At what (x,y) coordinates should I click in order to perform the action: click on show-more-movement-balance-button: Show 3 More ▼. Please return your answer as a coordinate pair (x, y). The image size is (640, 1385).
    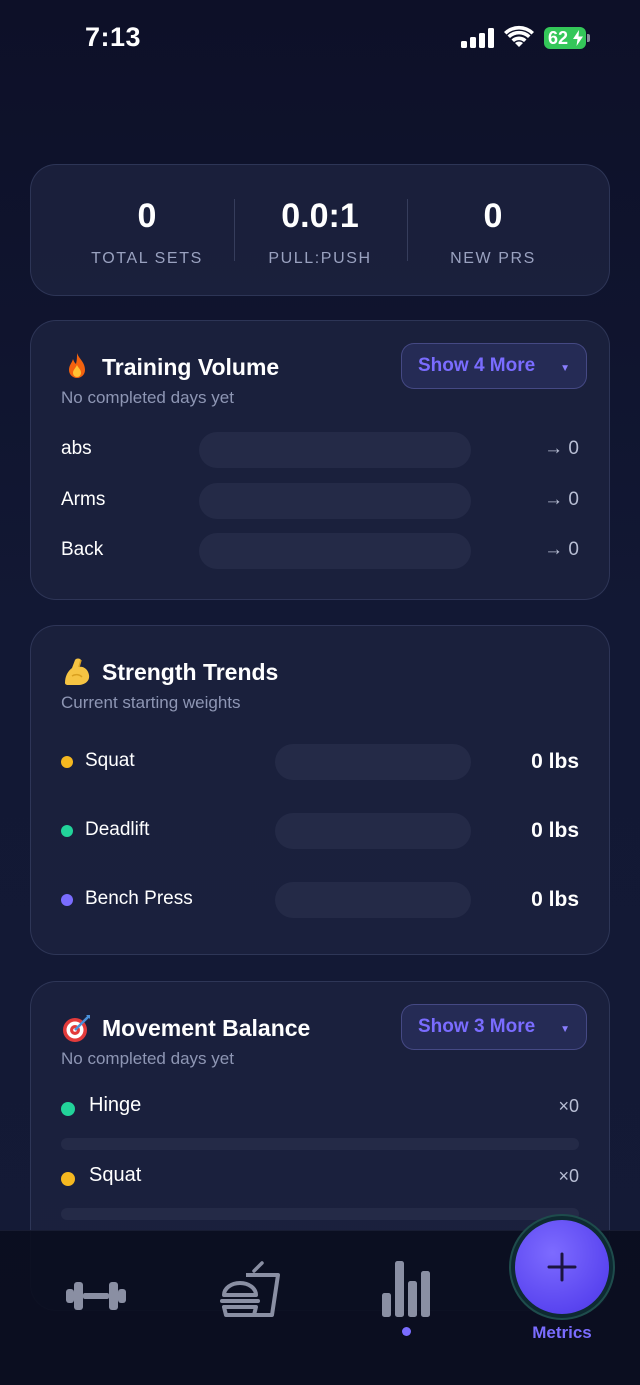
    Looking at the image, I should click on (494, 1027).